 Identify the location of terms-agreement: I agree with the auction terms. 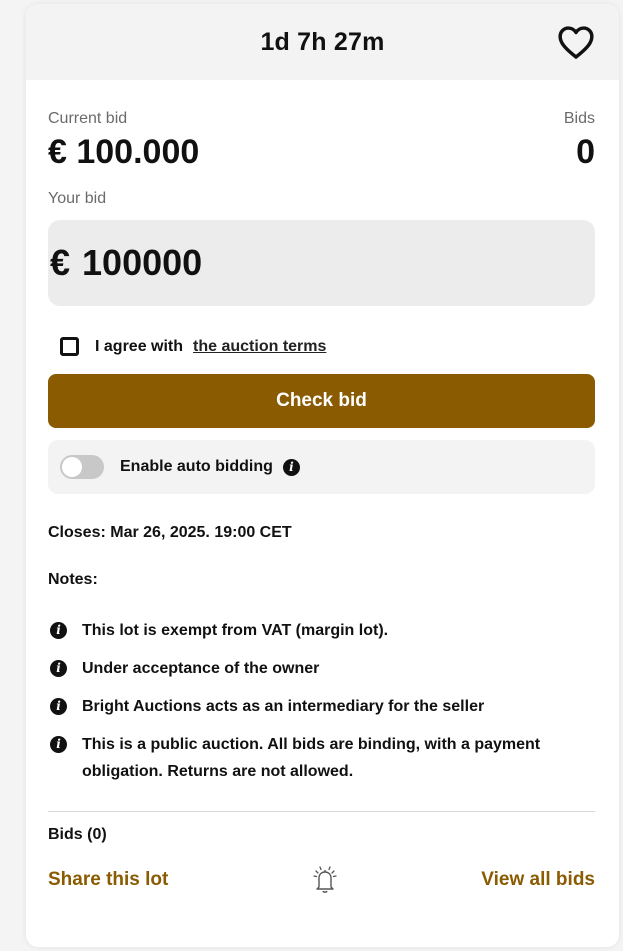
(321, 346).